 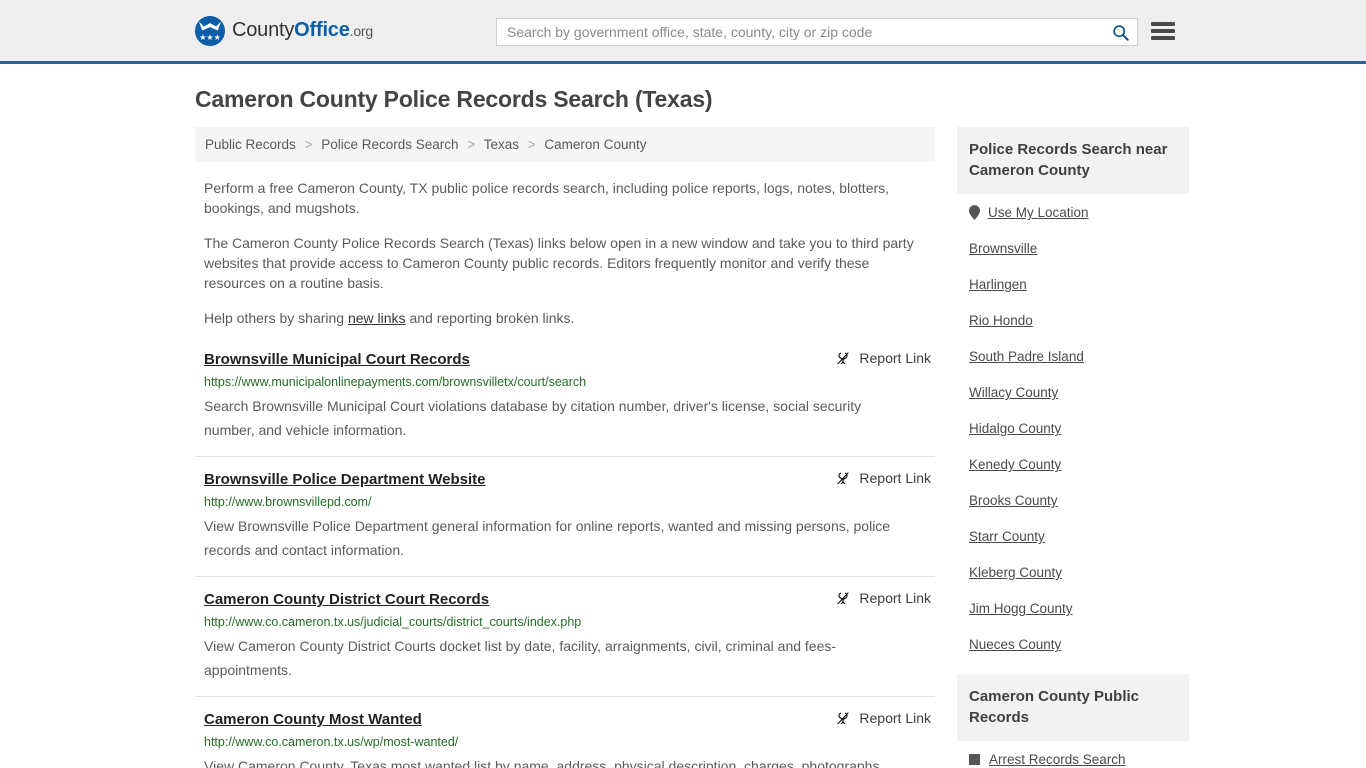 What do you see at coordinates (1073, 464) in the screenshot?
I see `sidebar-item-kenedy-county: Kenedy County` at bounding box center [1073, 464].